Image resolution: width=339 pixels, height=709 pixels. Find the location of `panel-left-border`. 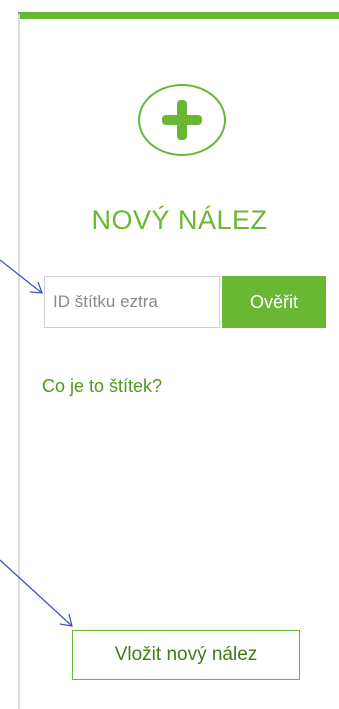

panel-left-border is located at coordinates (19, 361).